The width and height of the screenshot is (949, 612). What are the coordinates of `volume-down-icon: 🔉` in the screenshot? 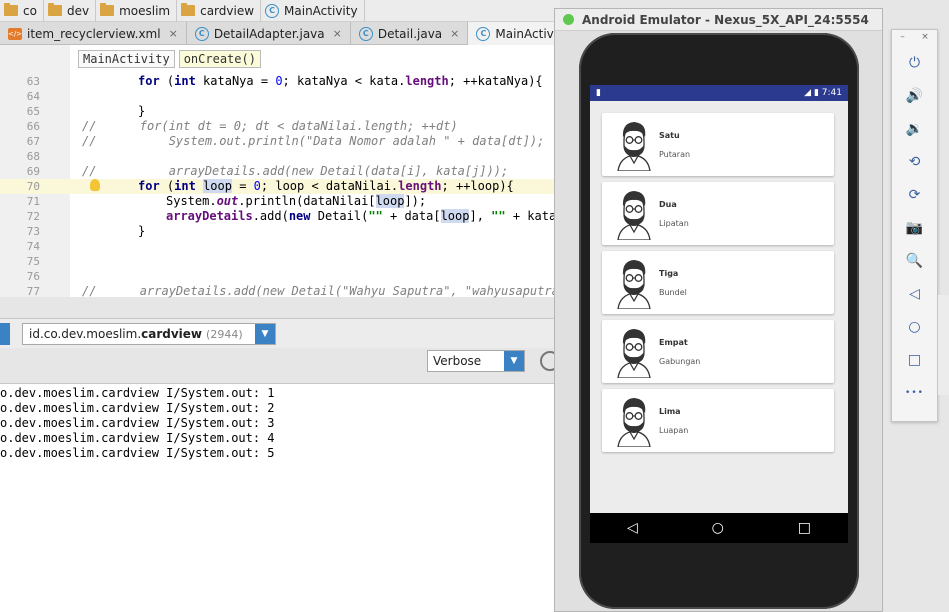 It's located at (914, 129).